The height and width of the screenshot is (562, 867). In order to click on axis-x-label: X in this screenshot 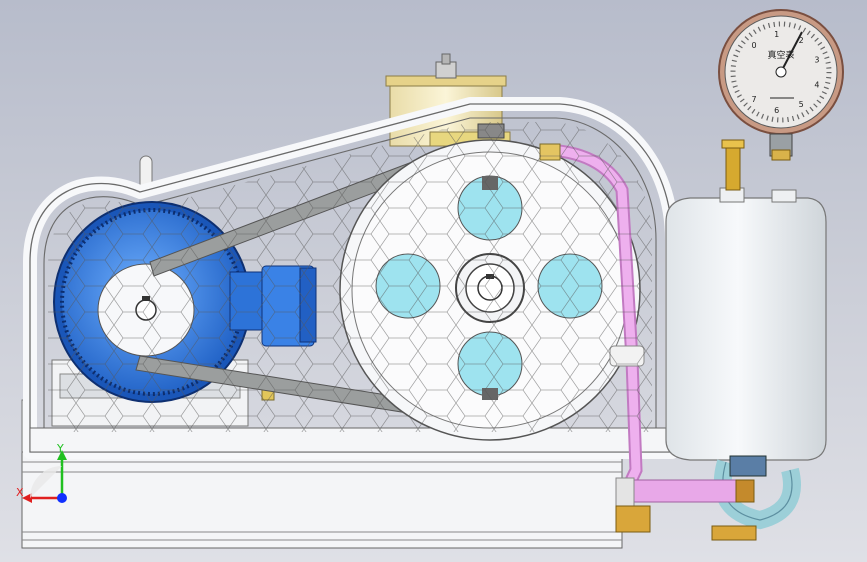, I will do `click(20, 492)`.